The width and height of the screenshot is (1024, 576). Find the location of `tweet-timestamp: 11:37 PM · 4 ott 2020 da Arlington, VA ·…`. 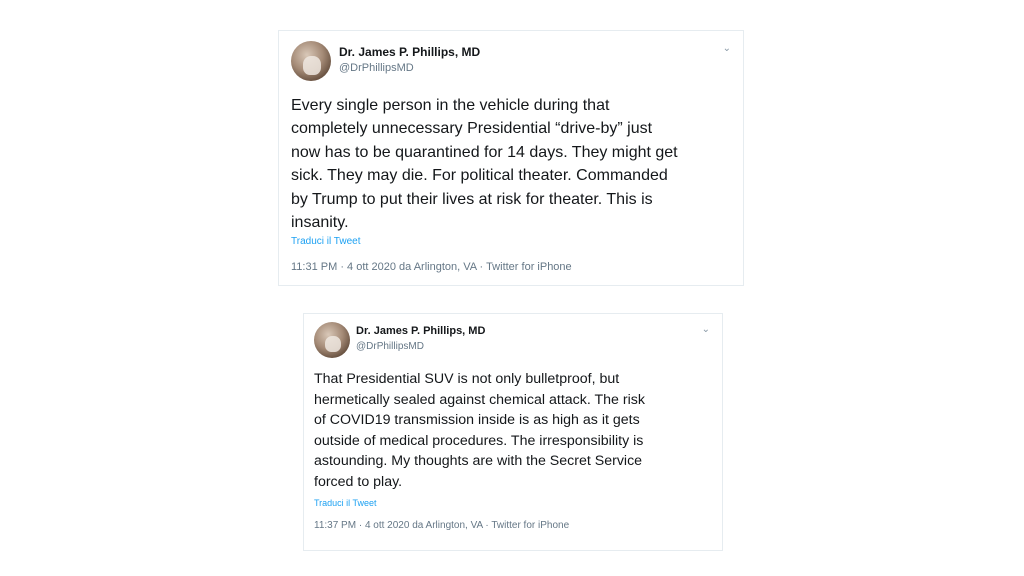

tweet-timestamp: 11:37 PM · 4 ott 2020 da Arlington, VA ·… is located at coordinates (441, 525).